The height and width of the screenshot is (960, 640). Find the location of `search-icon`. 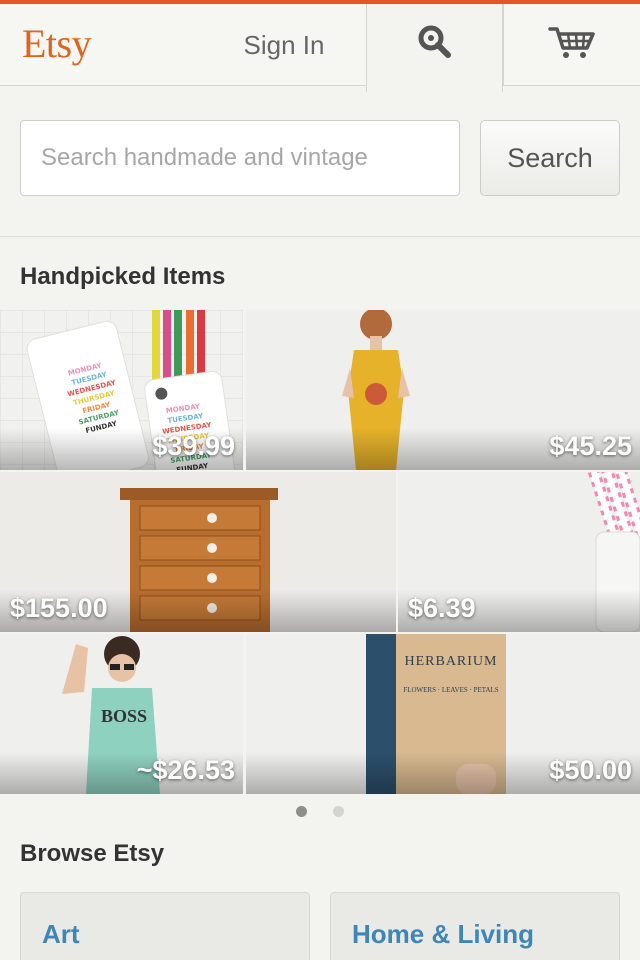

search-icon is located at coordinates (434, 41).